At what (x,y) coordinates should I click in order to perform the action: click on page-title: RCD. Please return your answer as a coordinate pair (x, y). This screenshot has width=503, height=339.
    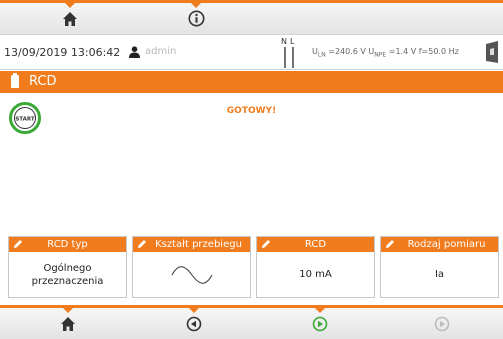
    Looking at the image, I should click on (43, 81).